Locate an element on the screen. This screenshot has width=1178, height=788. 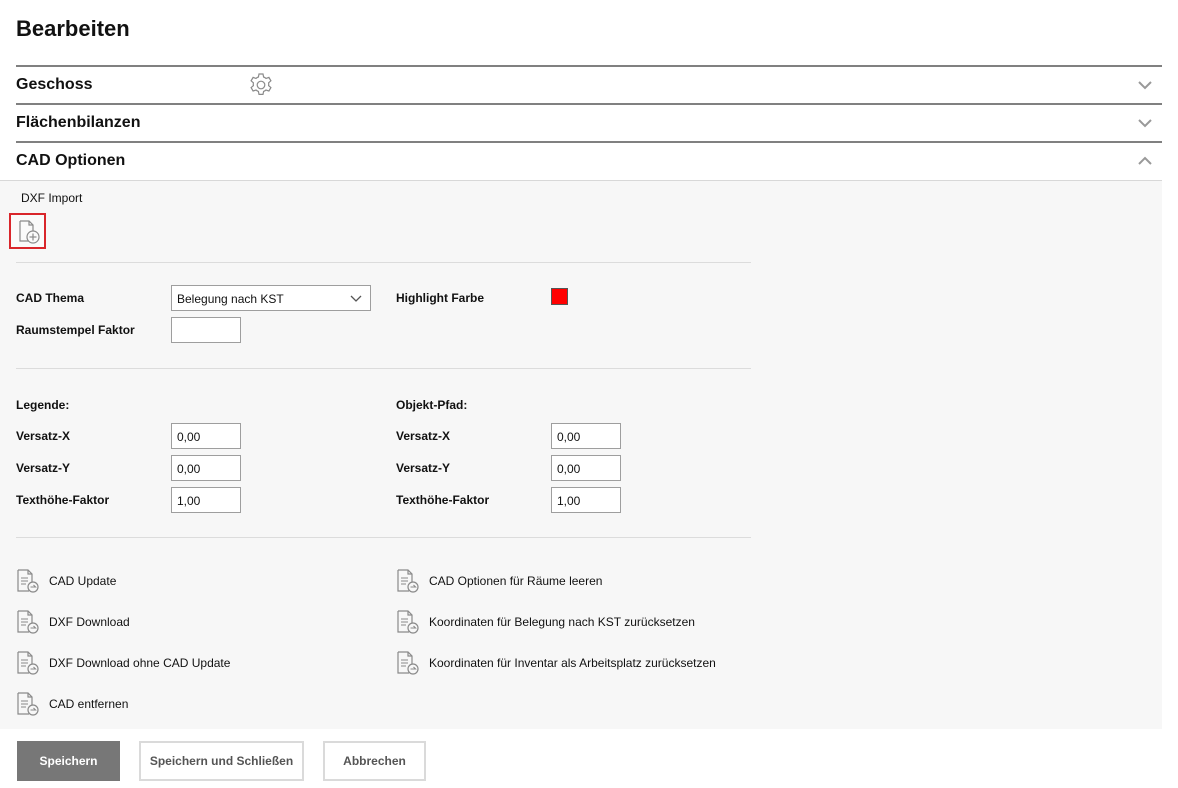
legende-title: Legende: is located at coordinates (43, 405).